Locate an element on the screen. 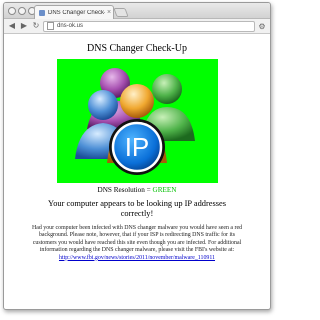 This screenshot has height=320, width=320. title-bar: DNS Changer Check-Up × is located at coordinates (137, 11).